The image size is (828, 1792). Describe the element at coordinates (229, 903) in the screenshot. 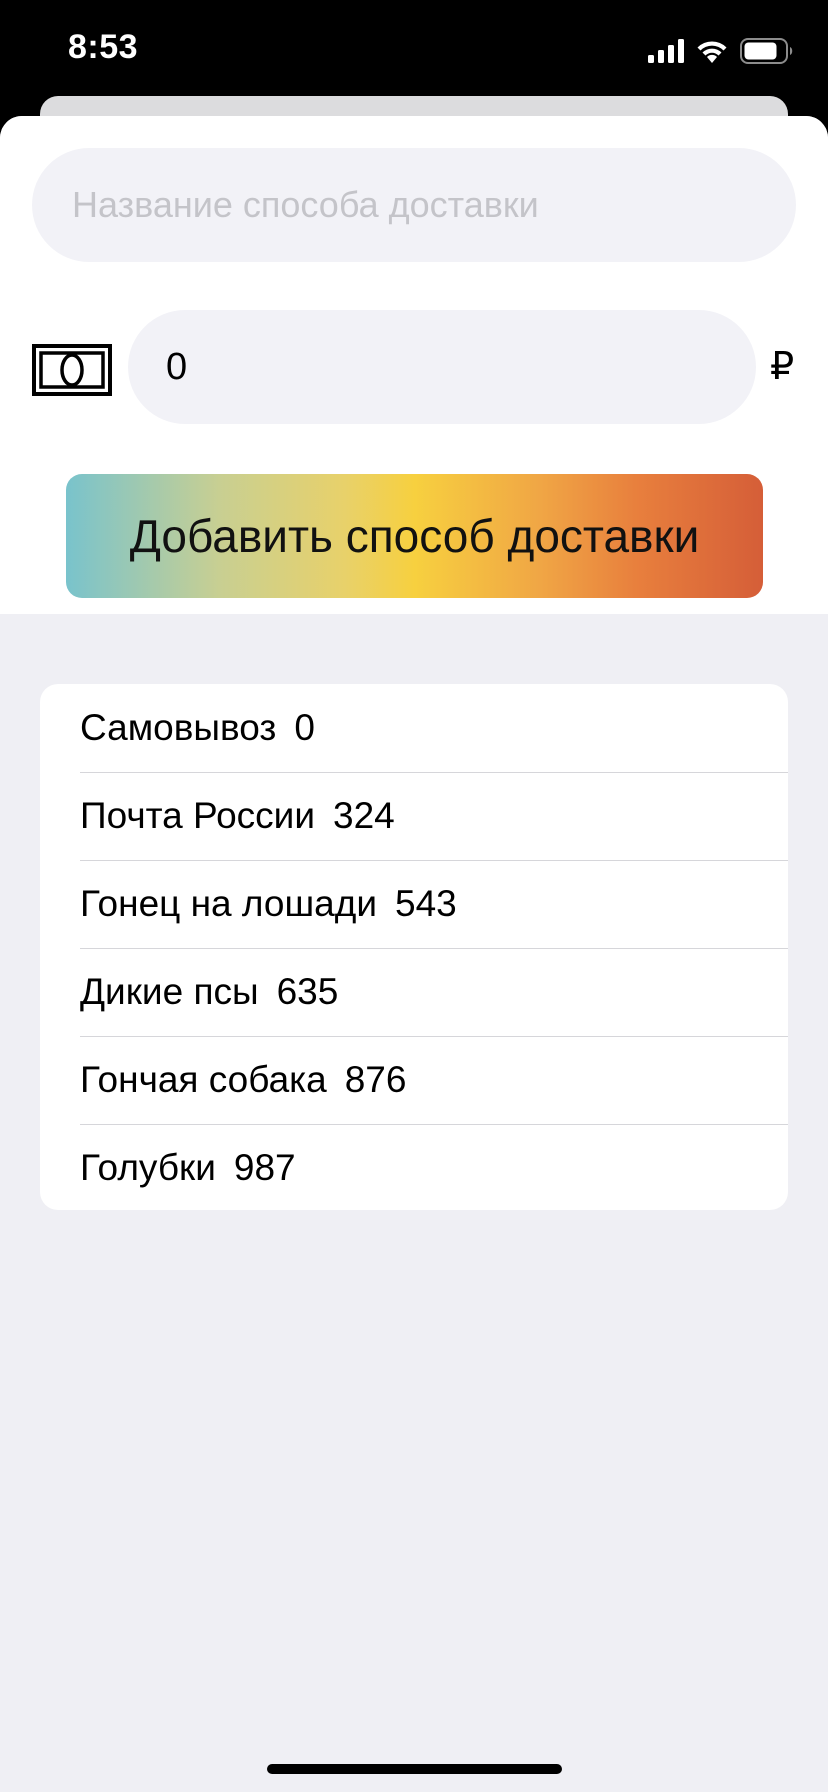

I see `delivery-method-name: Гонец на лошади` at that location.